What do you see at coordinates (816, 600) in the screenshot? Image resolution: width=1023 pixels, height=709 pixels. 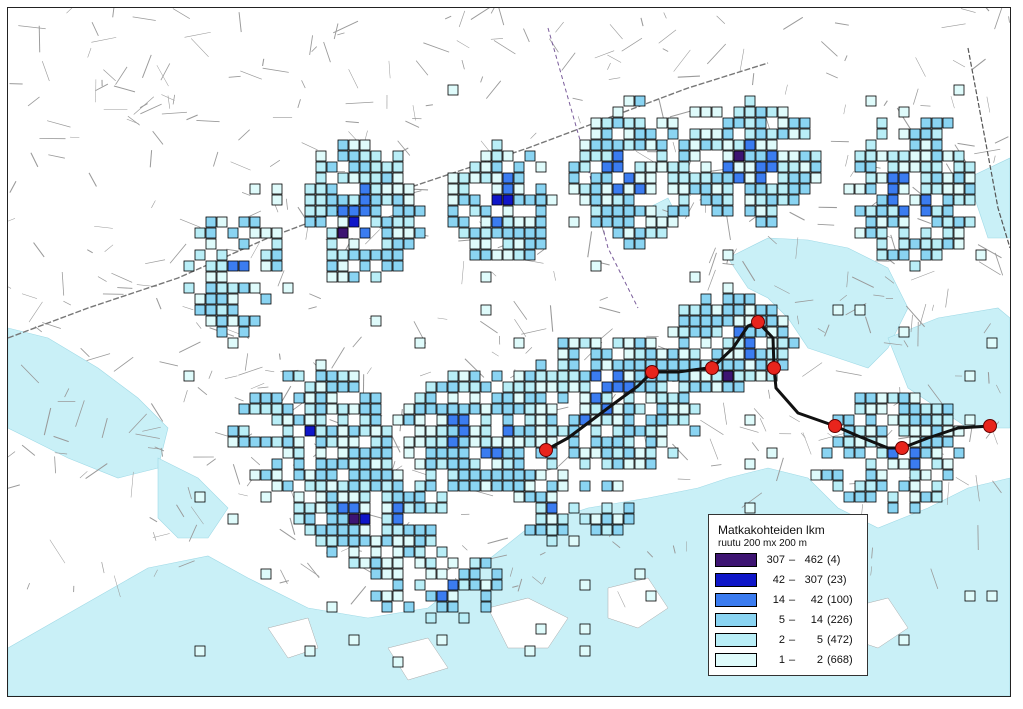 I see `legend-max: 42` at bounding box center [816, 600].